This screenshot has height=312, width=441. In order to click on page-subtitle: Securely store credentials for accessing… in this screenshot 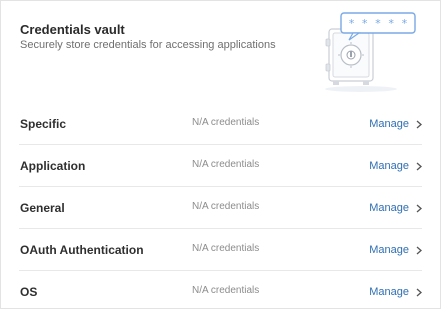, I will do `click(148, 45)`.